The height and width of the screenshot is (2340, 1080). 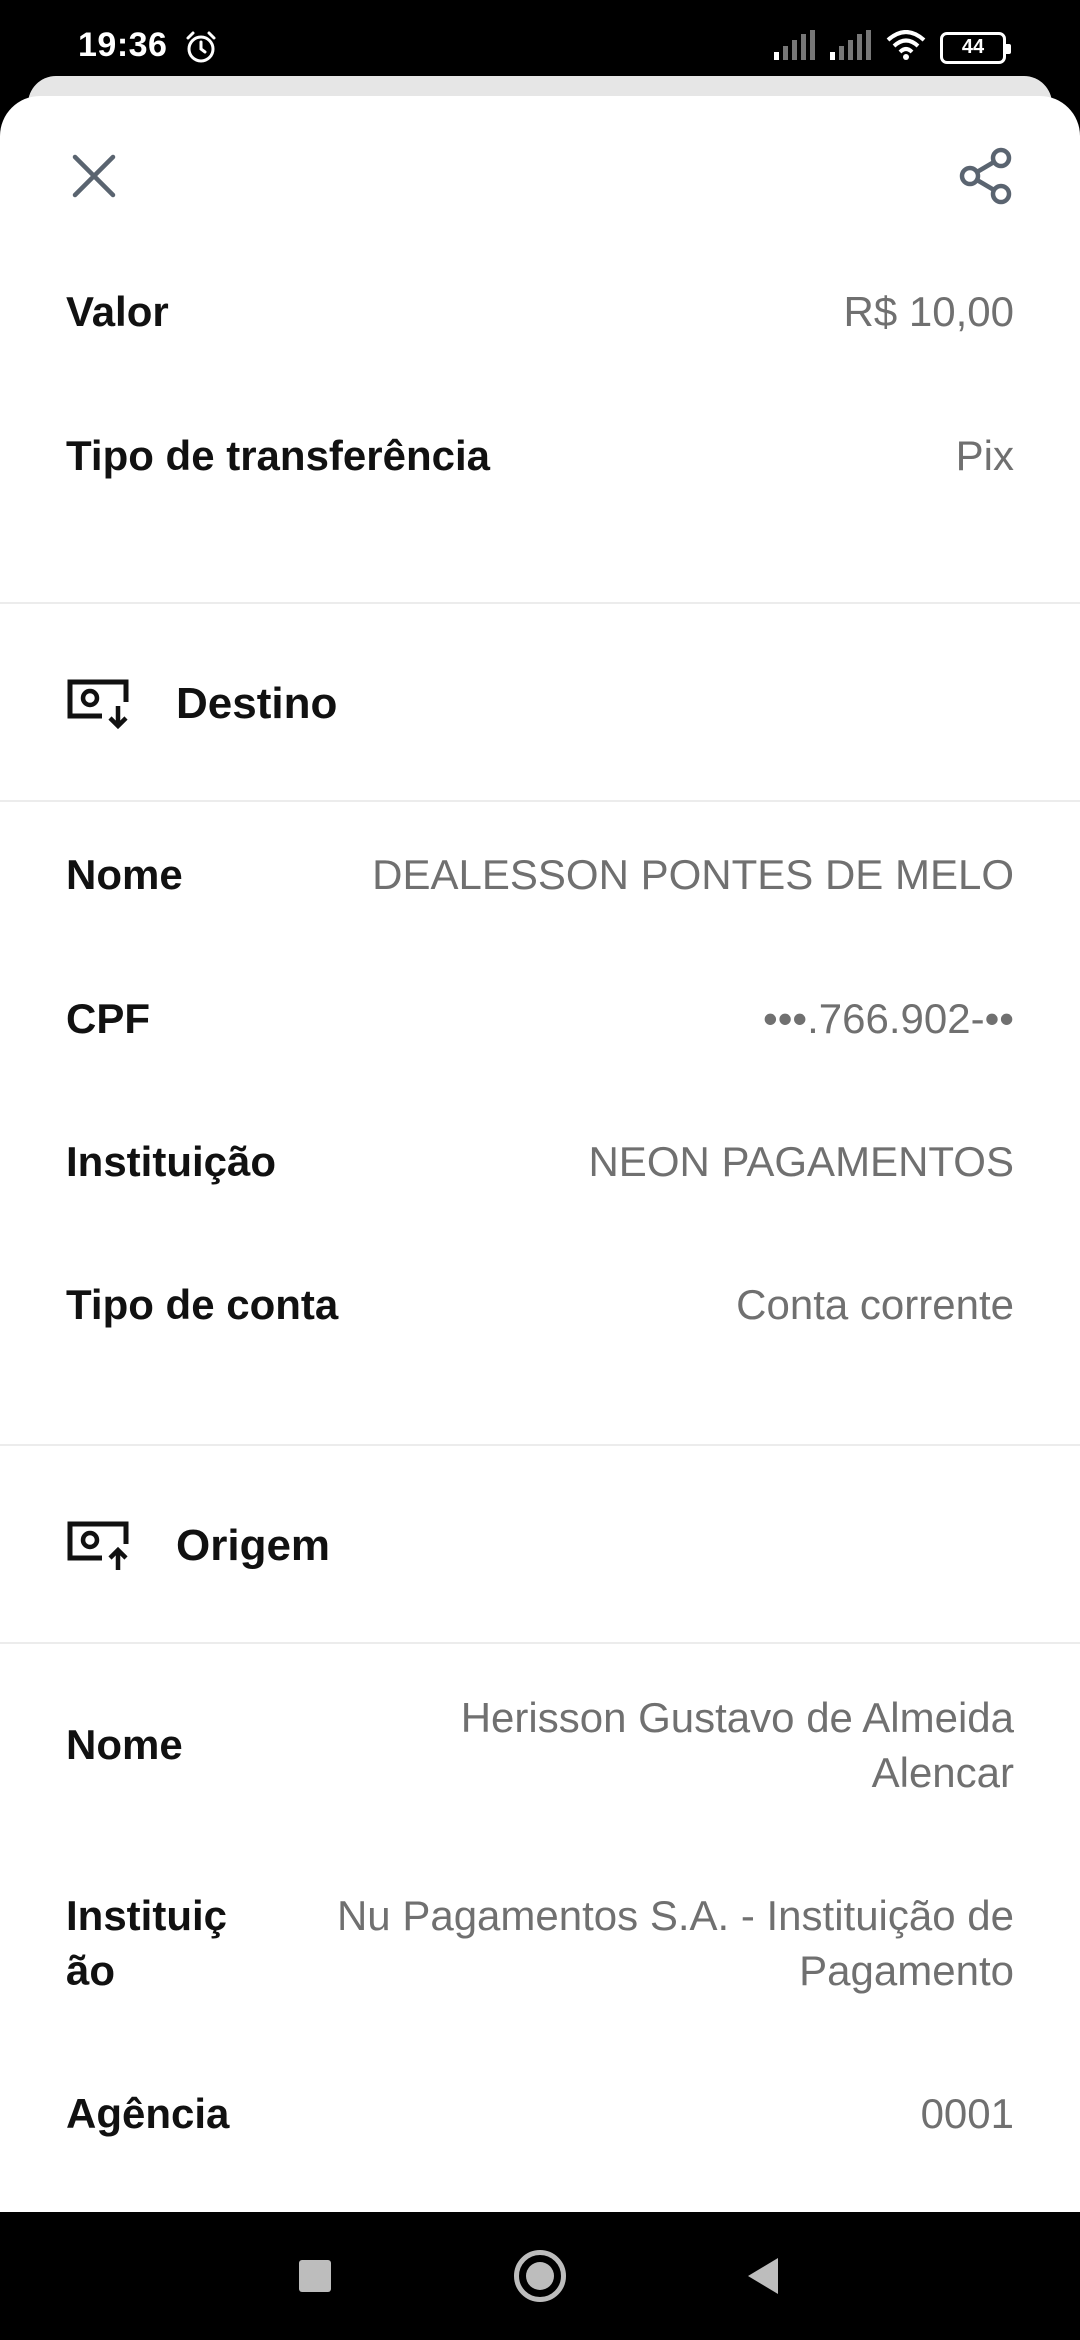 I want to click on origem-agencia-value: 0001, so click(x=967, y=2113).